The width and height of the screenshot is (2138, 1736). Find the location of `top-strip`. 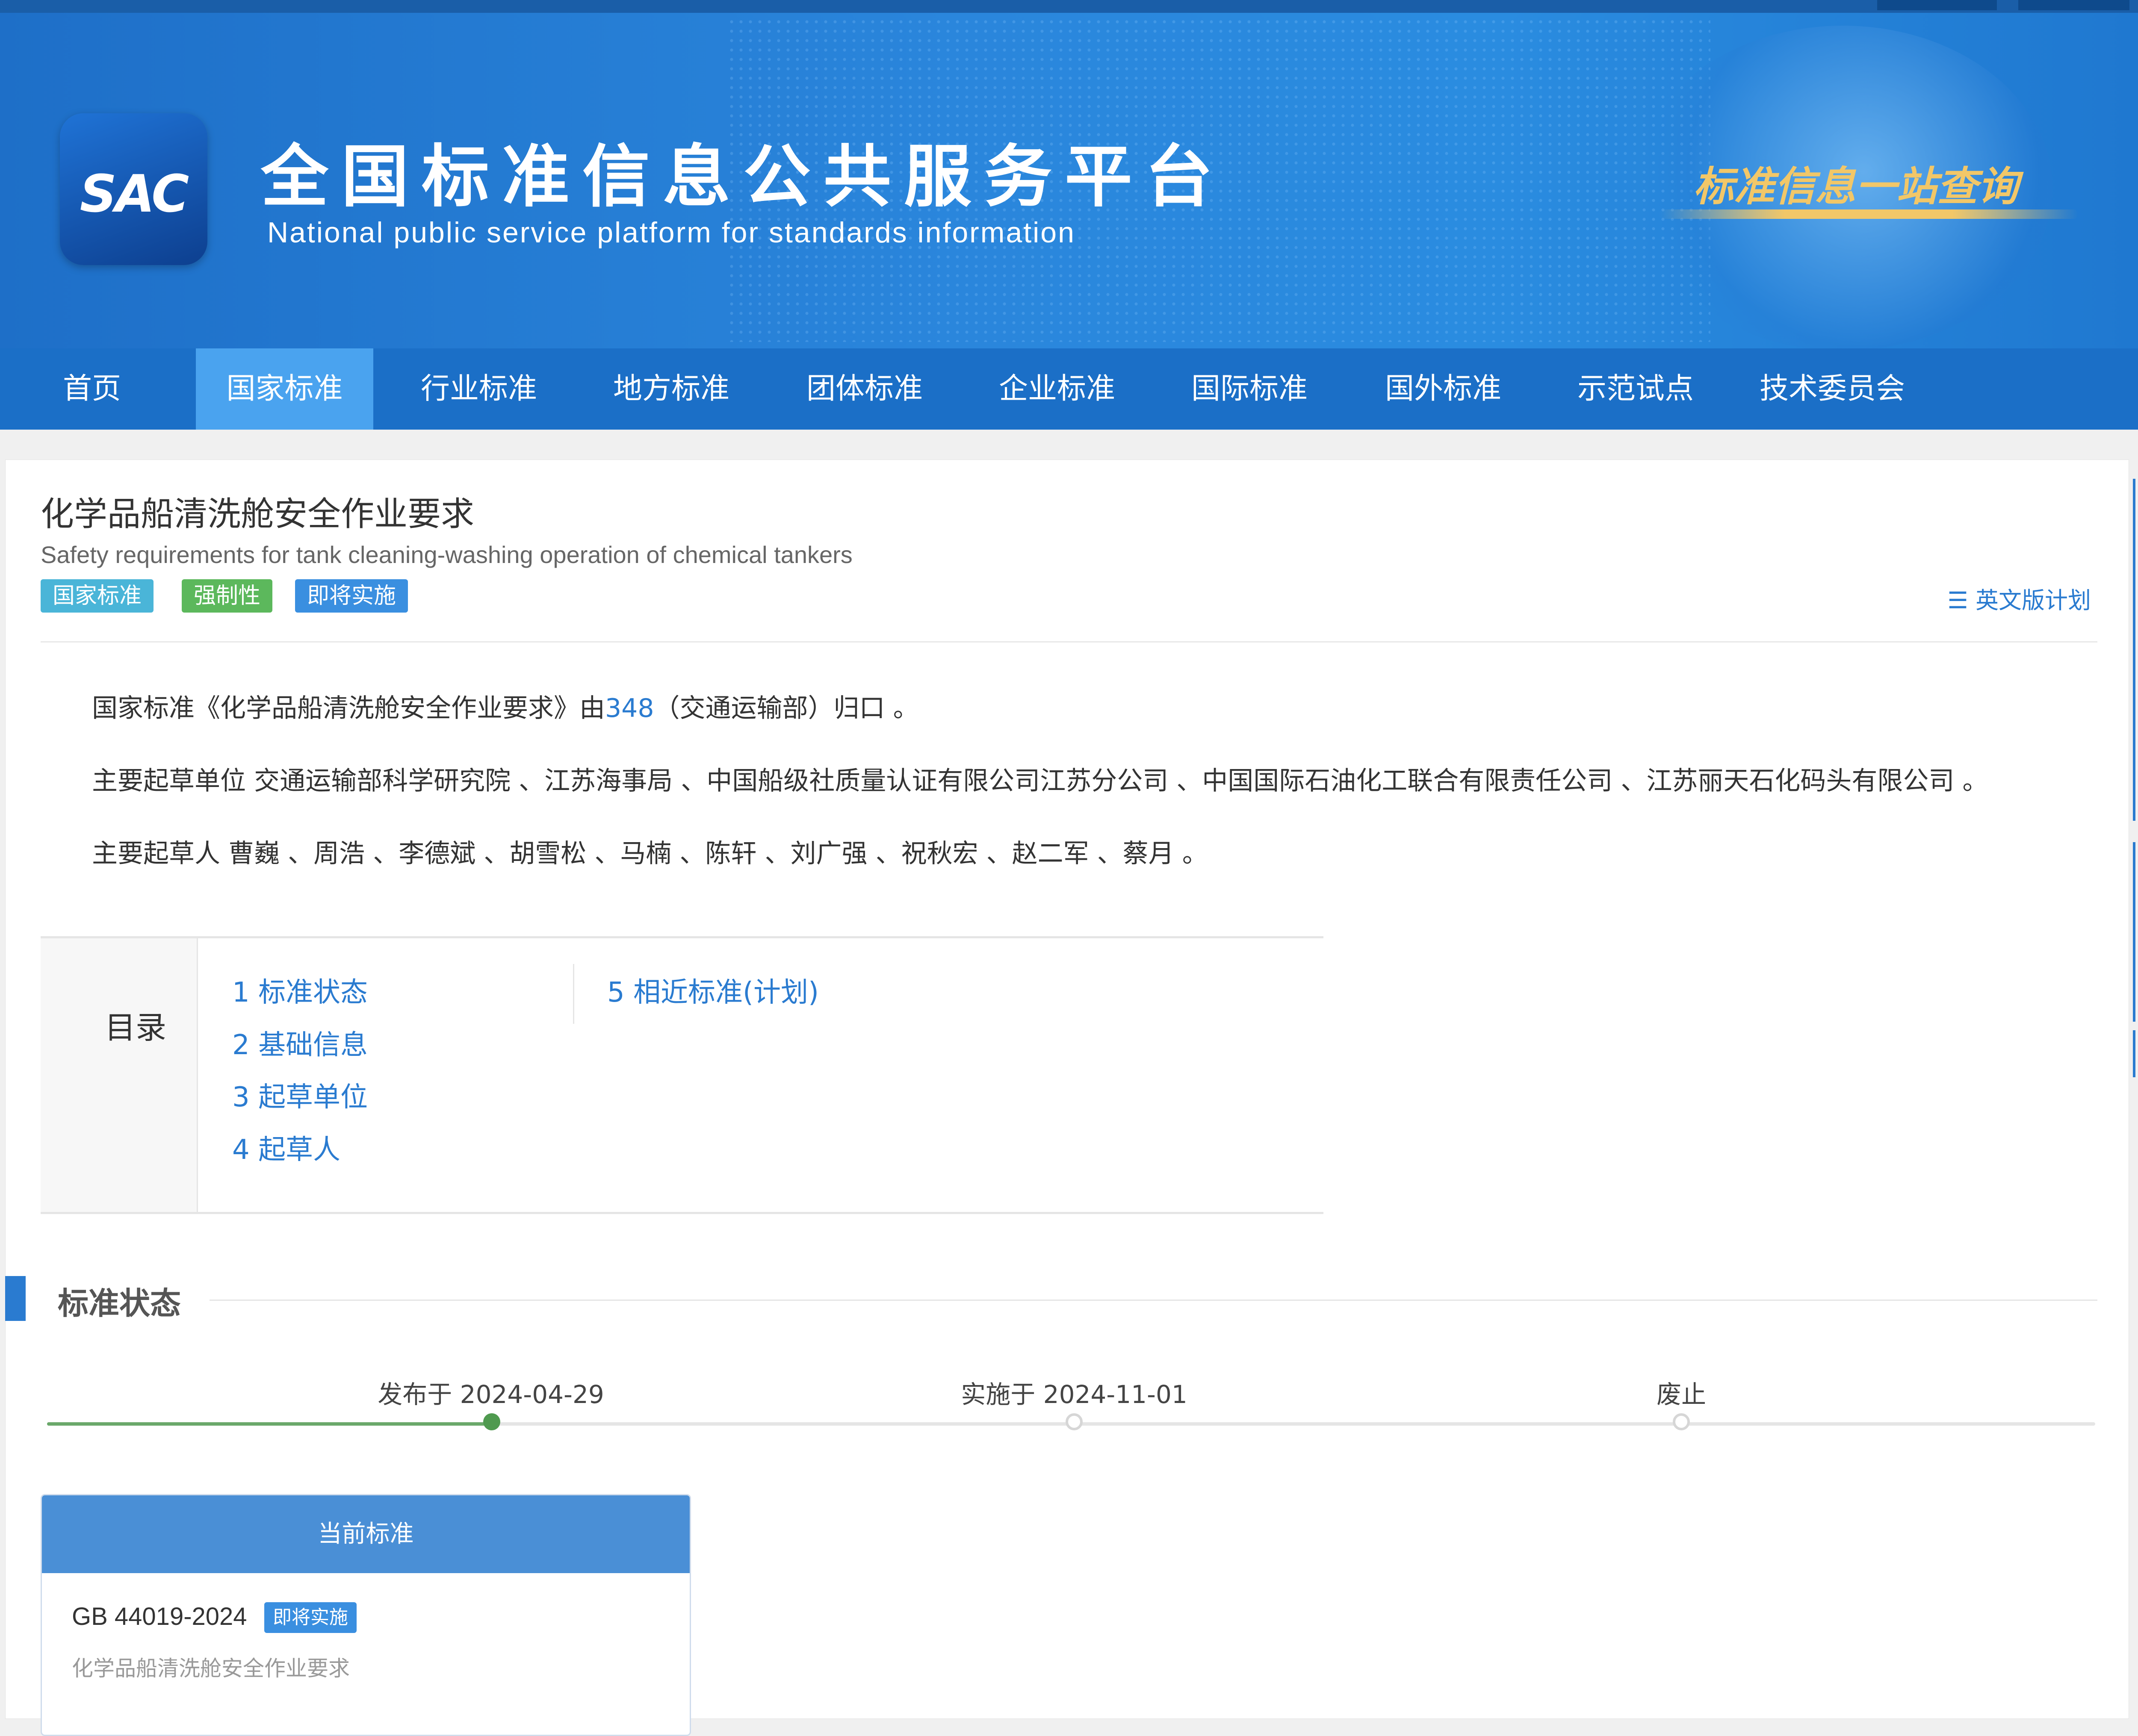

top-strip is located at coordinates (1069, 6).